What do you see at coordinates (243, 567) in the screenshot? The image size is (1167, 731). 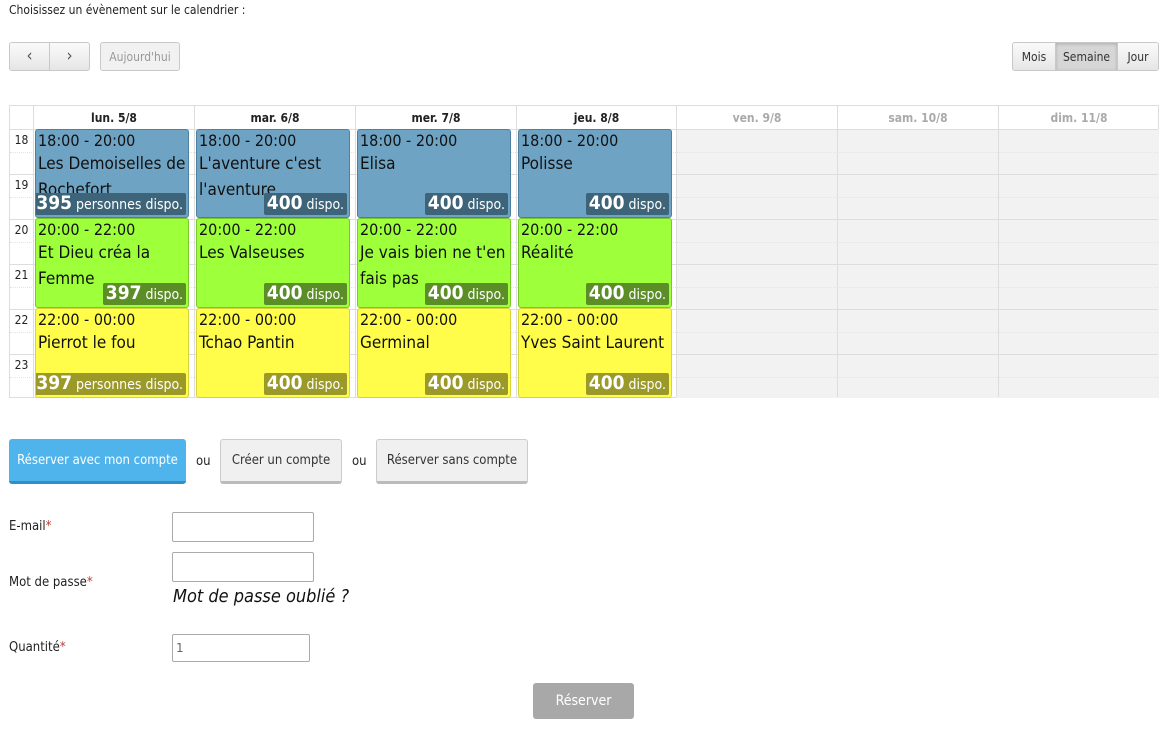 I see `password-field` at bounding box center [243, 567].